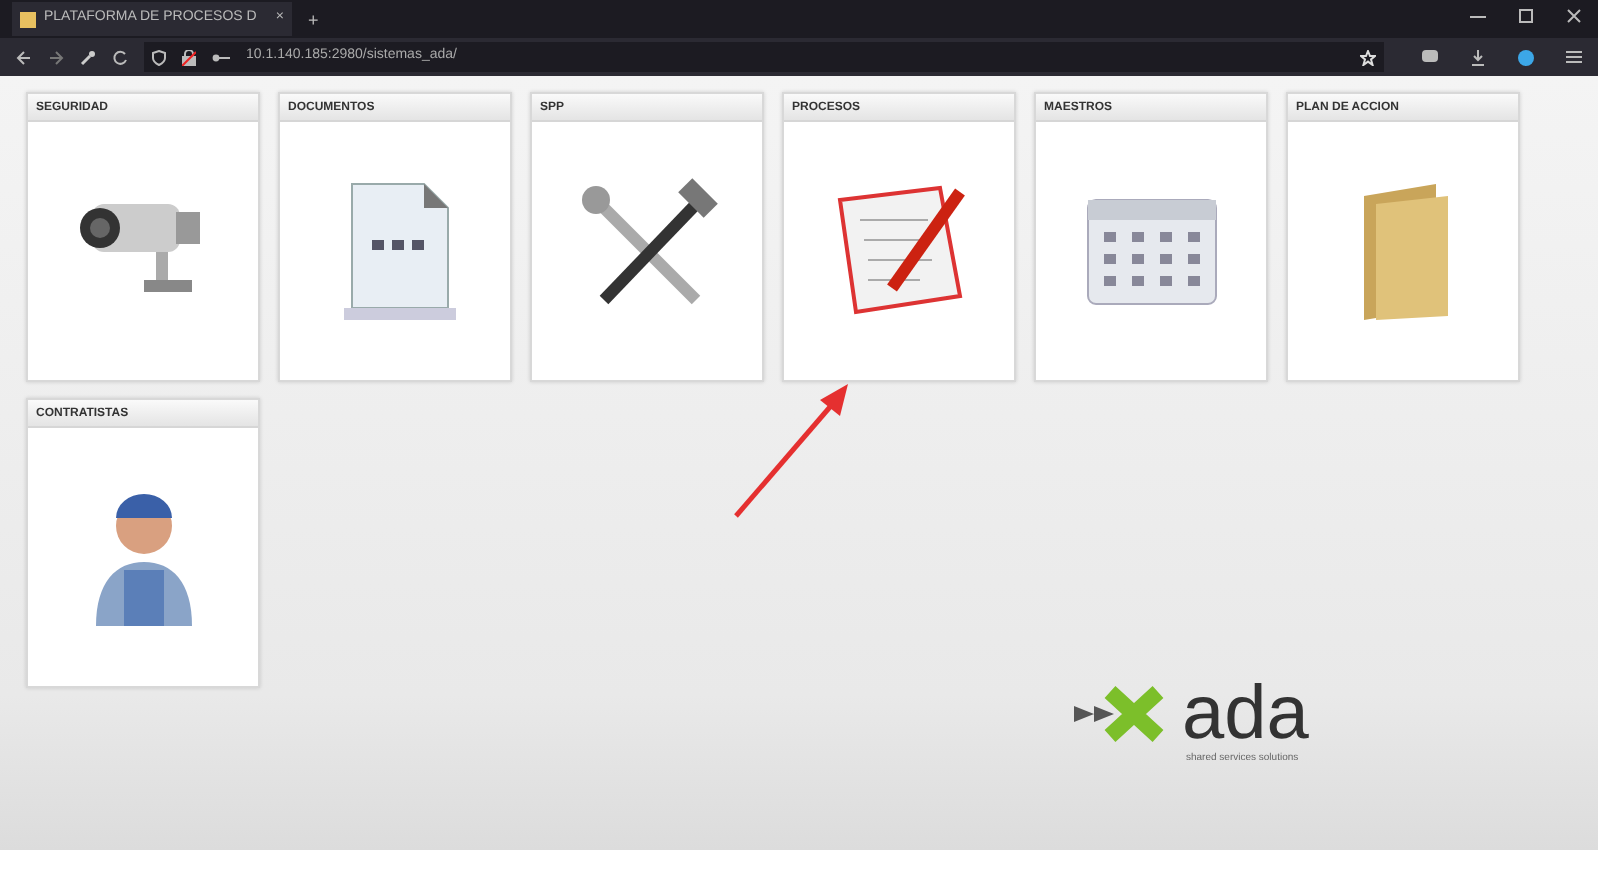 This screenshot has width=1598, height=870. I want to click on back-icon, so click(24, 57).